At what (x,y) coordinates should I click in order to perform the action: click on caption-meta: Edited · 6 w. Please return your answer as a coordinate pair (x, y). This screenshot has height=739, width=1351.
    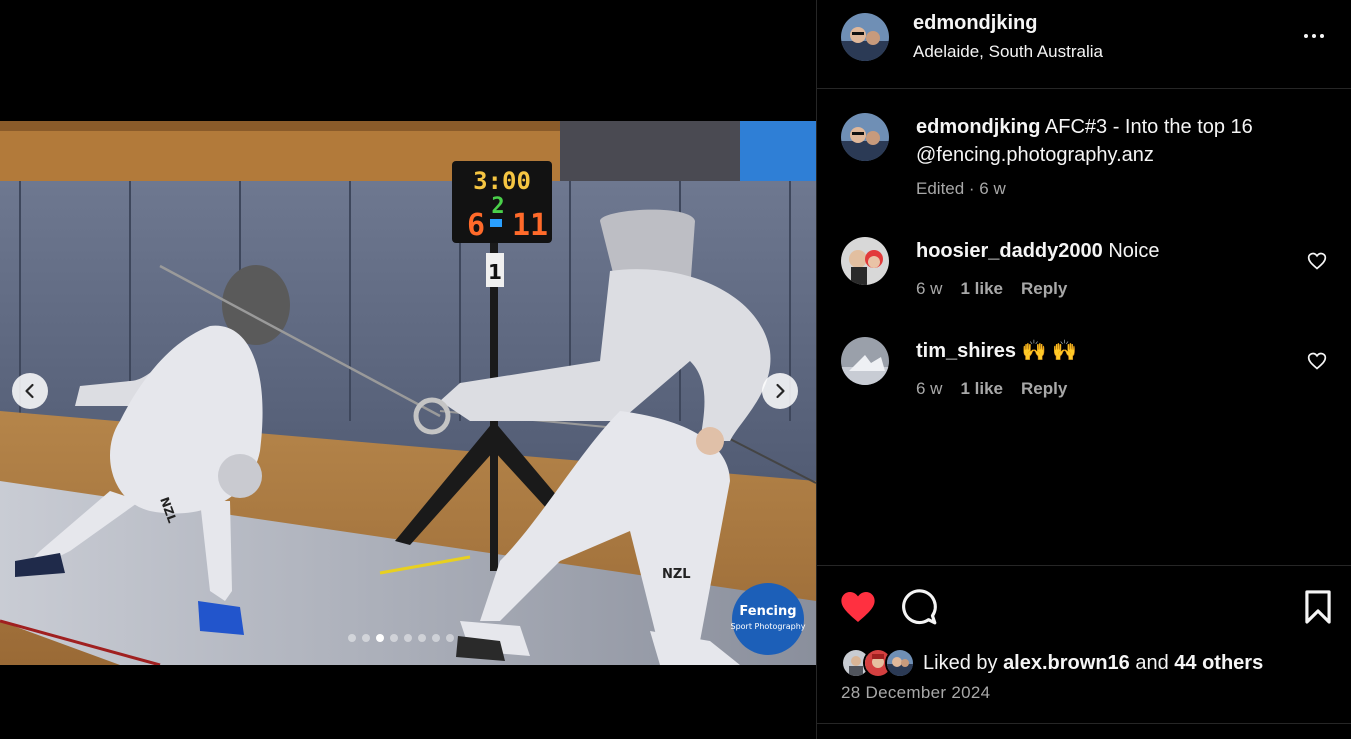
    Looking at the image, I should click on (961, 189).